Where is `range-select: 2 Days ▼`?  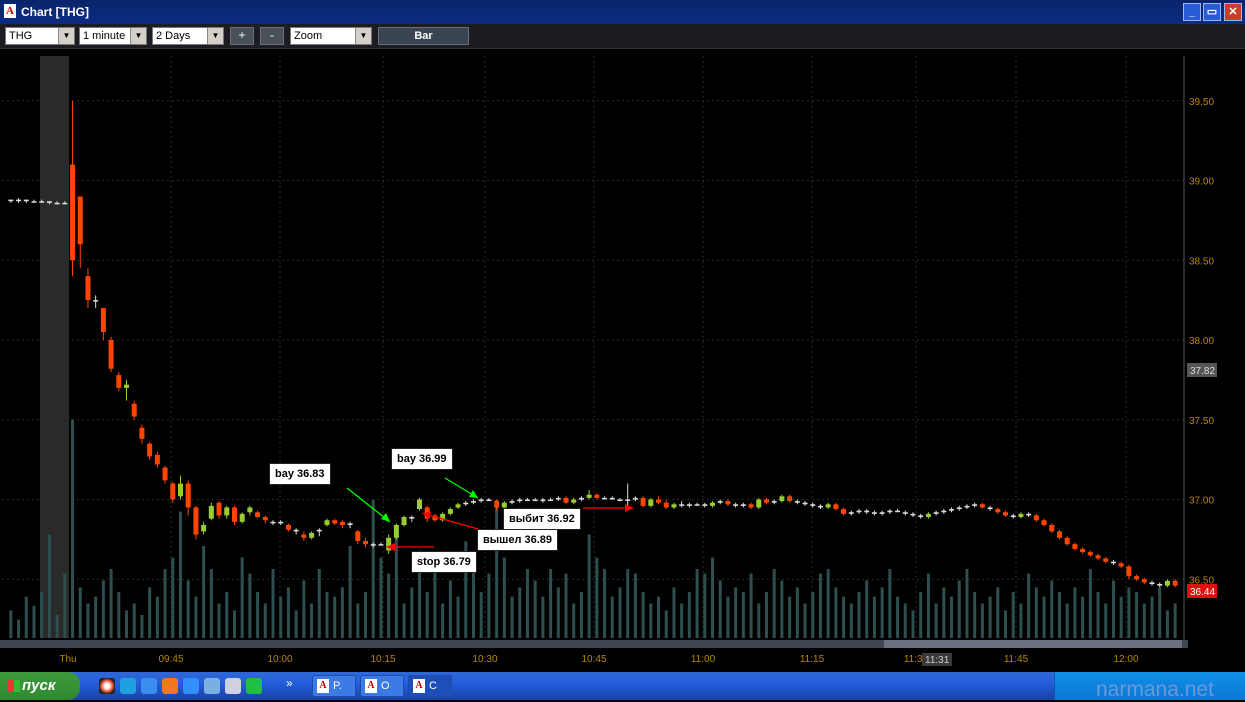
range-select: 2 Days ▼ is located at coordinates (188, 36).